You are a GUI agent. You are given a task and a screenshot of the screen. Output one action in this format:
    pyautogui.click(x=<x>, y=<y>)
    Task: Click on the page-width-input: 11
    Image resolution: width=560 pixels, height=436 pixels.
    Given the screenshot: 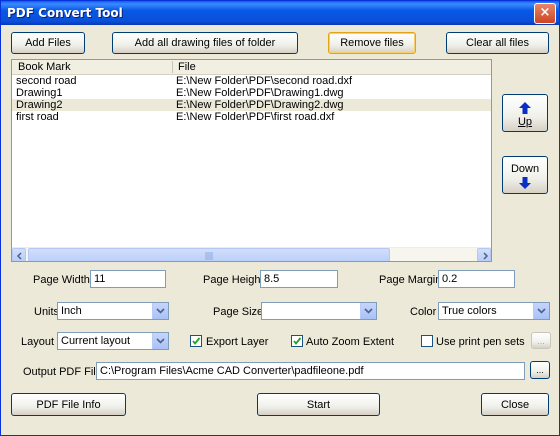 What is the action you would take?
    pyautogui.click(x=128, y=279)
    